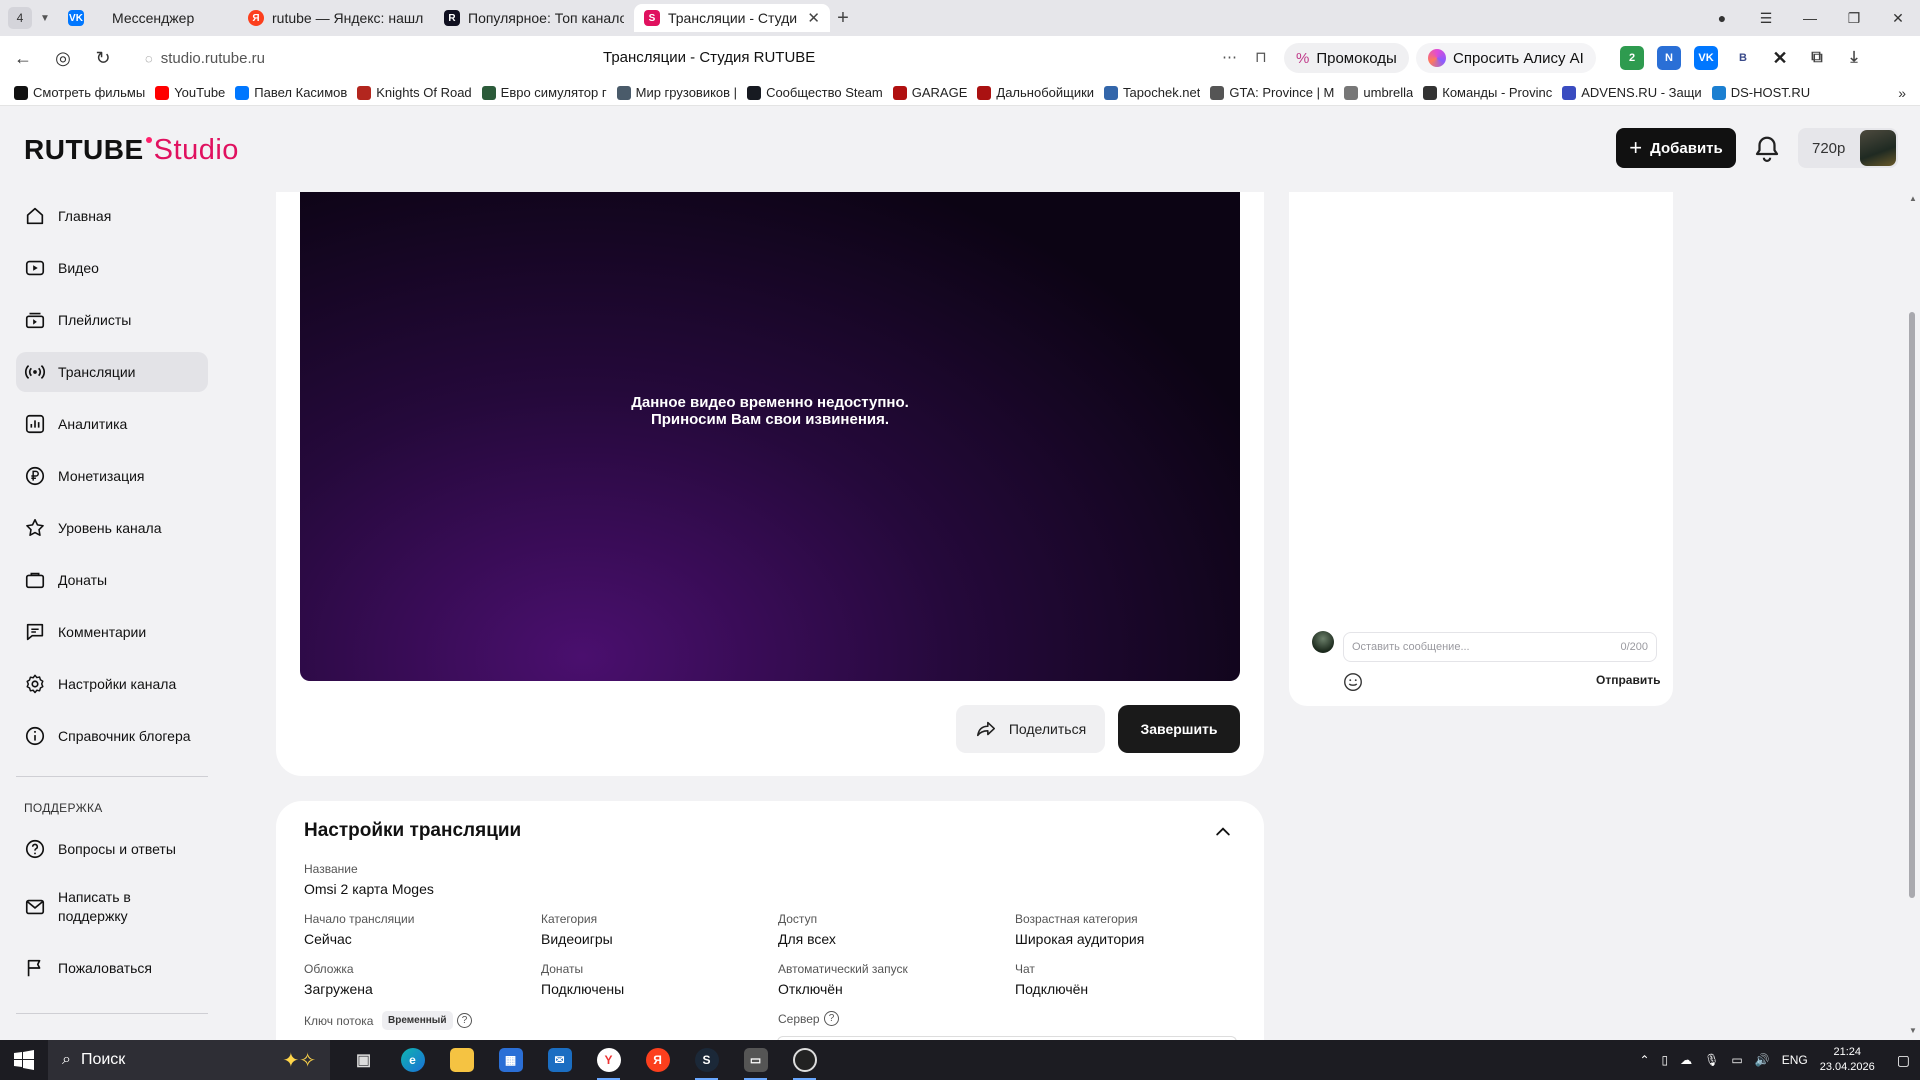 This screenshot has width=1920, height=1080. What do you see at coordinates (112, 372) in the screenshot?
I see `sidebar-item-broadcasts: Трансляции` at bounding box center [112, 372].